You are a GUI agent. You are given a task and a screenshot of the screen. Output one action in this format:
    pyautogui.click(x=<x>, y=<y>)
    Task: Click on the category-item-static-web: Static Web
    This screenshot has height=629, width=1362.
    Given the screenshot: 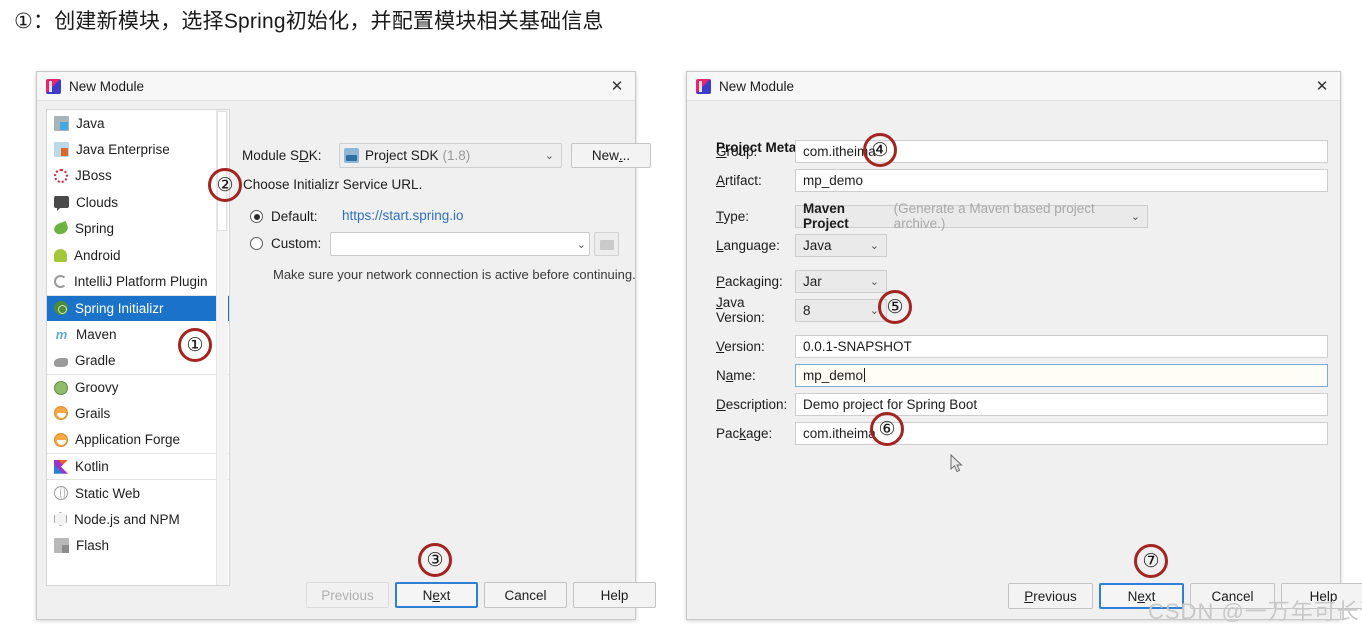 What is the action you would take?
    pyautogui.click(x=138, y=492)
    